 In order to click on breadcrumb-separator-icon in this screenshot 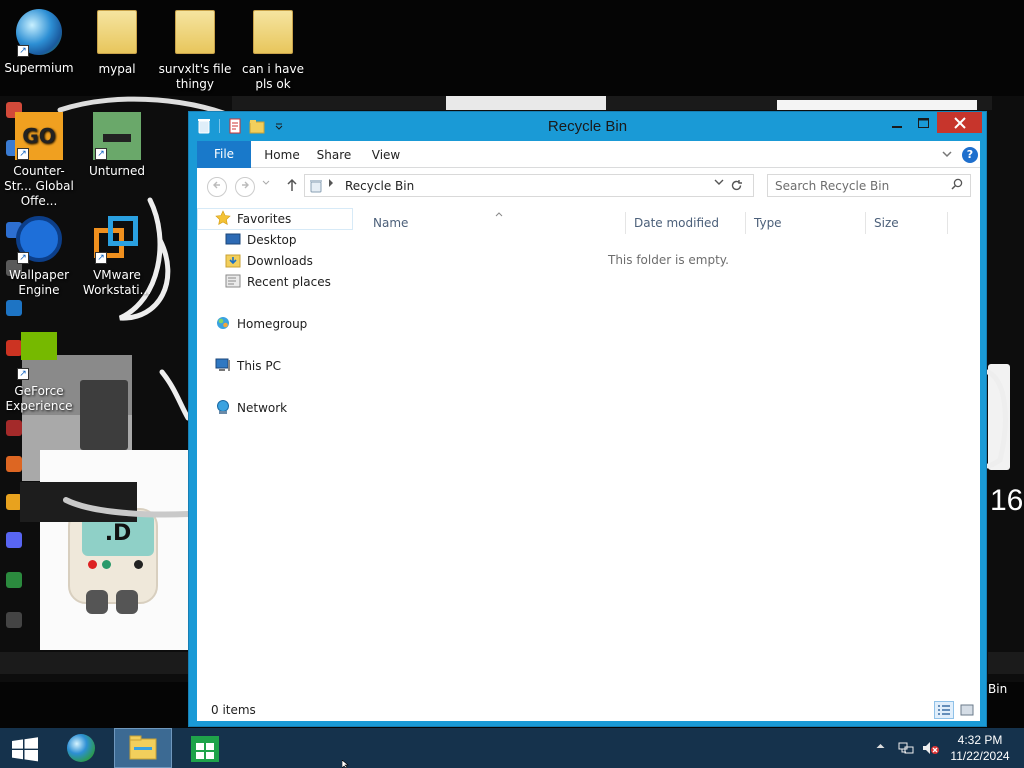, I will do `click(331, 184)`.